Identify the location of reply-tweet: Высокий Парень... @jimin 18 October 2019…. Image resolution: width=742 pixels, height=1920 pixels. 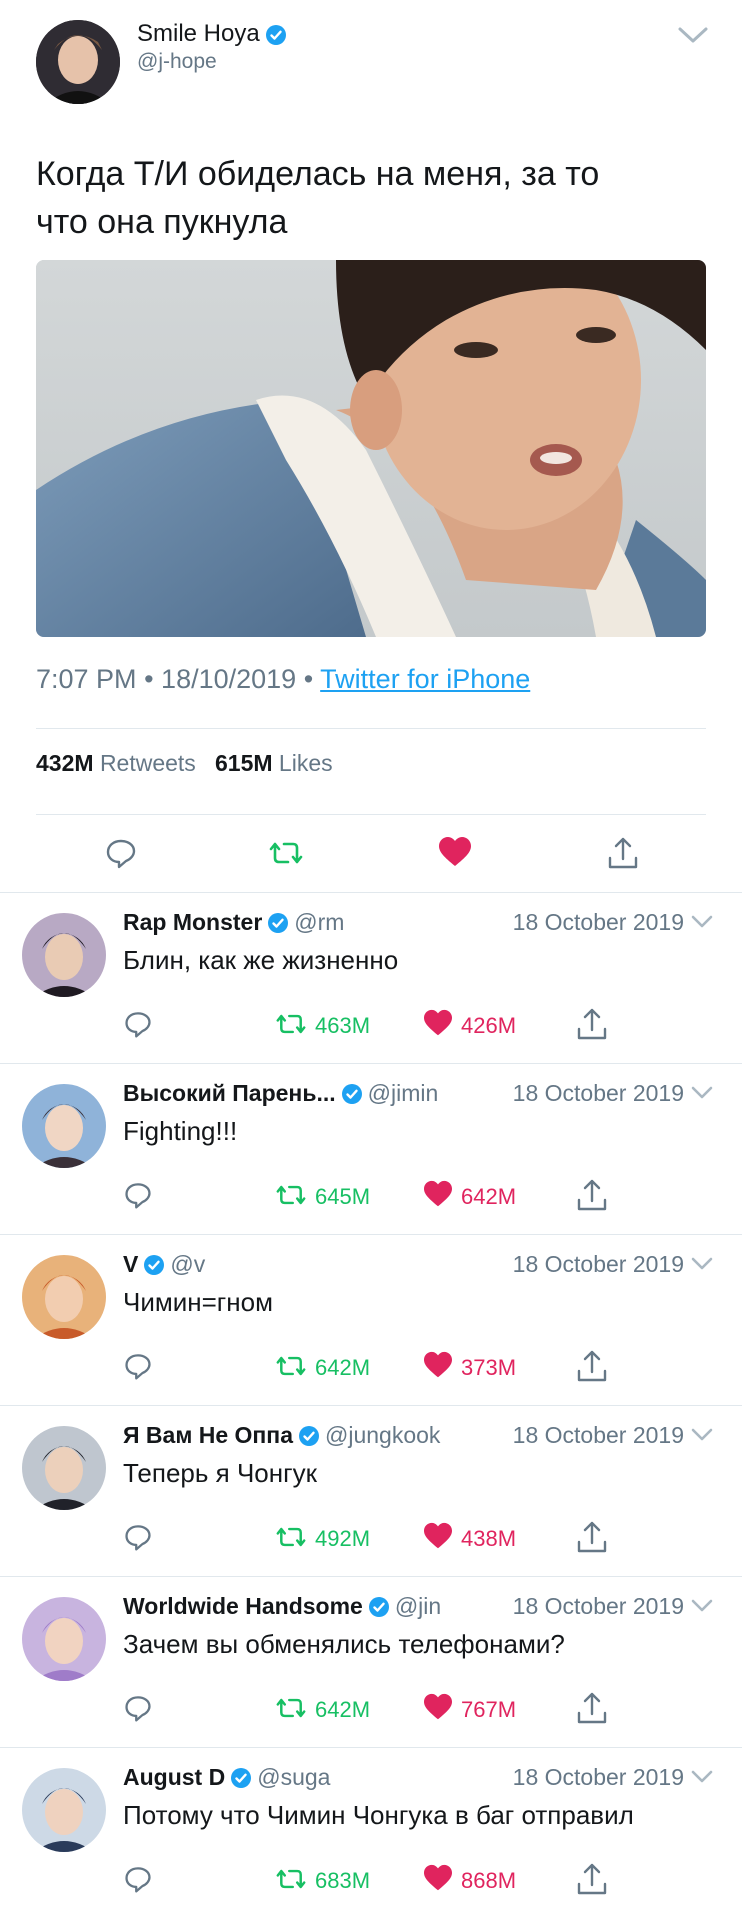
(371, 1149).